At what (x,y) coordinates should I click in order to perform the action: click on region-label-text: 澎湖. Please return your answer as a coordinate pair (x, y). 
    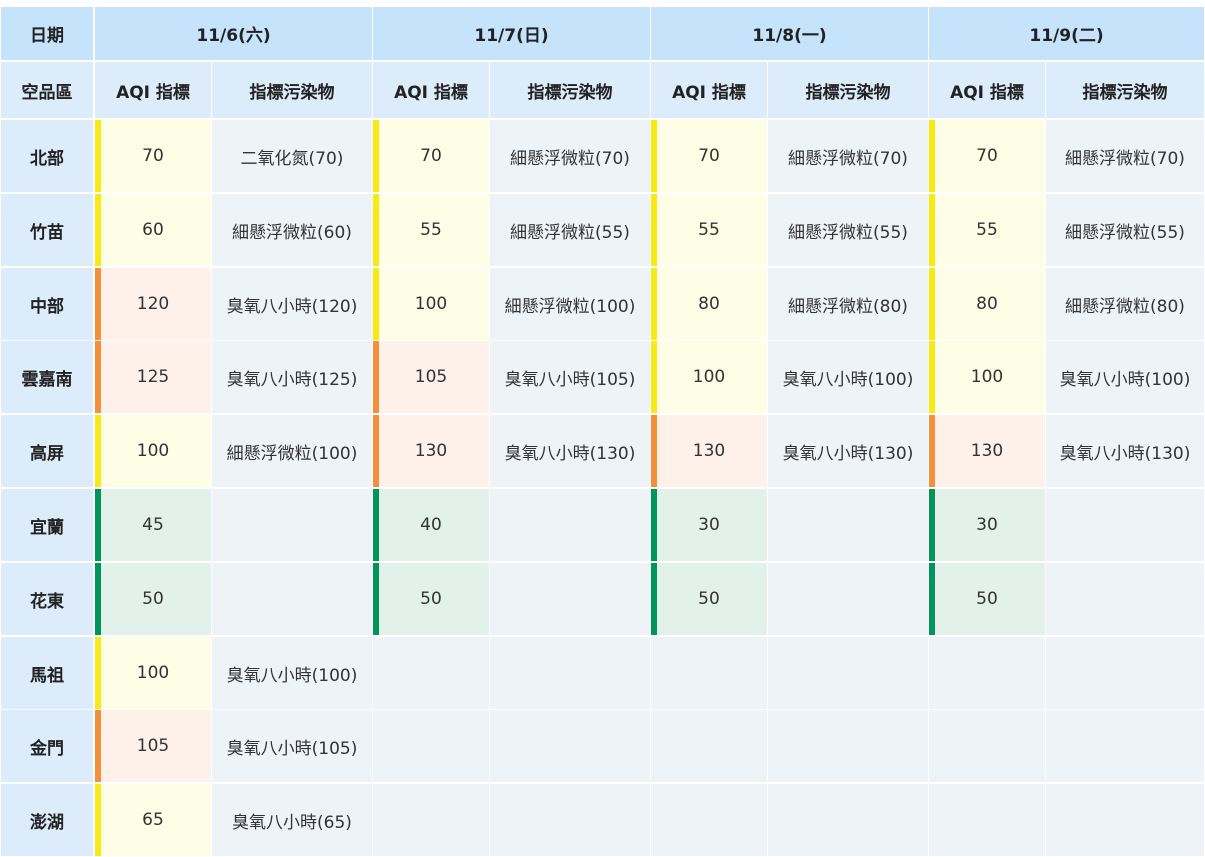
    Looking at the image, I should click on (47, 822).